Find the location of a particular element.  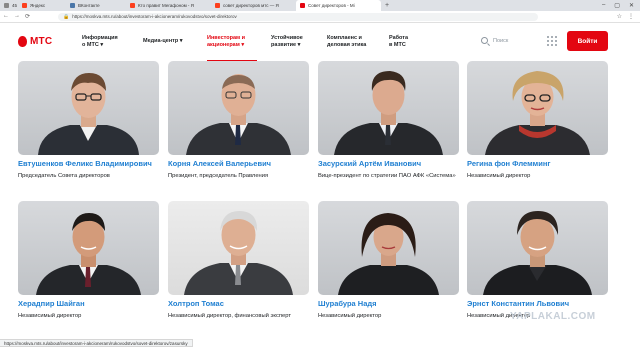

browser-tab: совет директоров мтс — Я is located at coordinates (253, 5).